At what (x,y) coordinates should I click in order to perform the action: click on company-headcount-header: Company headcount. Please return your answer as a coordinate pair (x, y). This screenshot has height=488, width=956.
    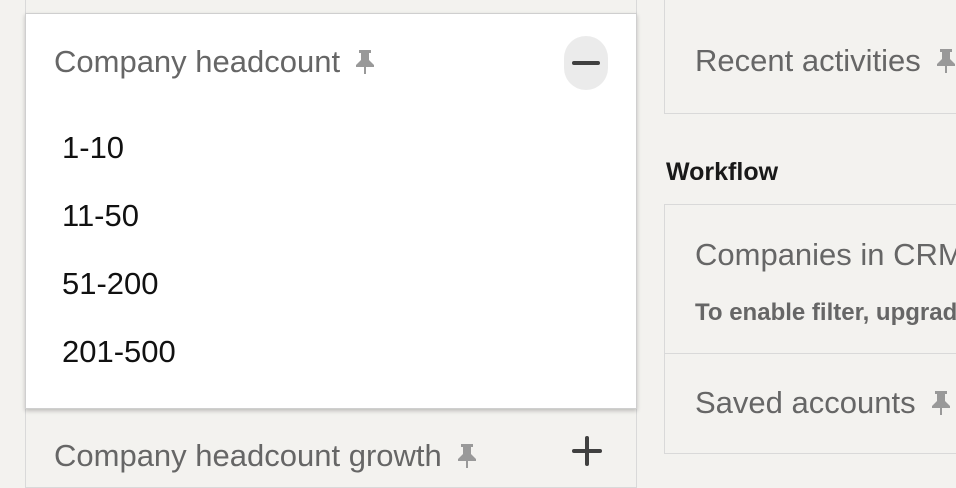
    Looking at the image, I should click on (215, 62).